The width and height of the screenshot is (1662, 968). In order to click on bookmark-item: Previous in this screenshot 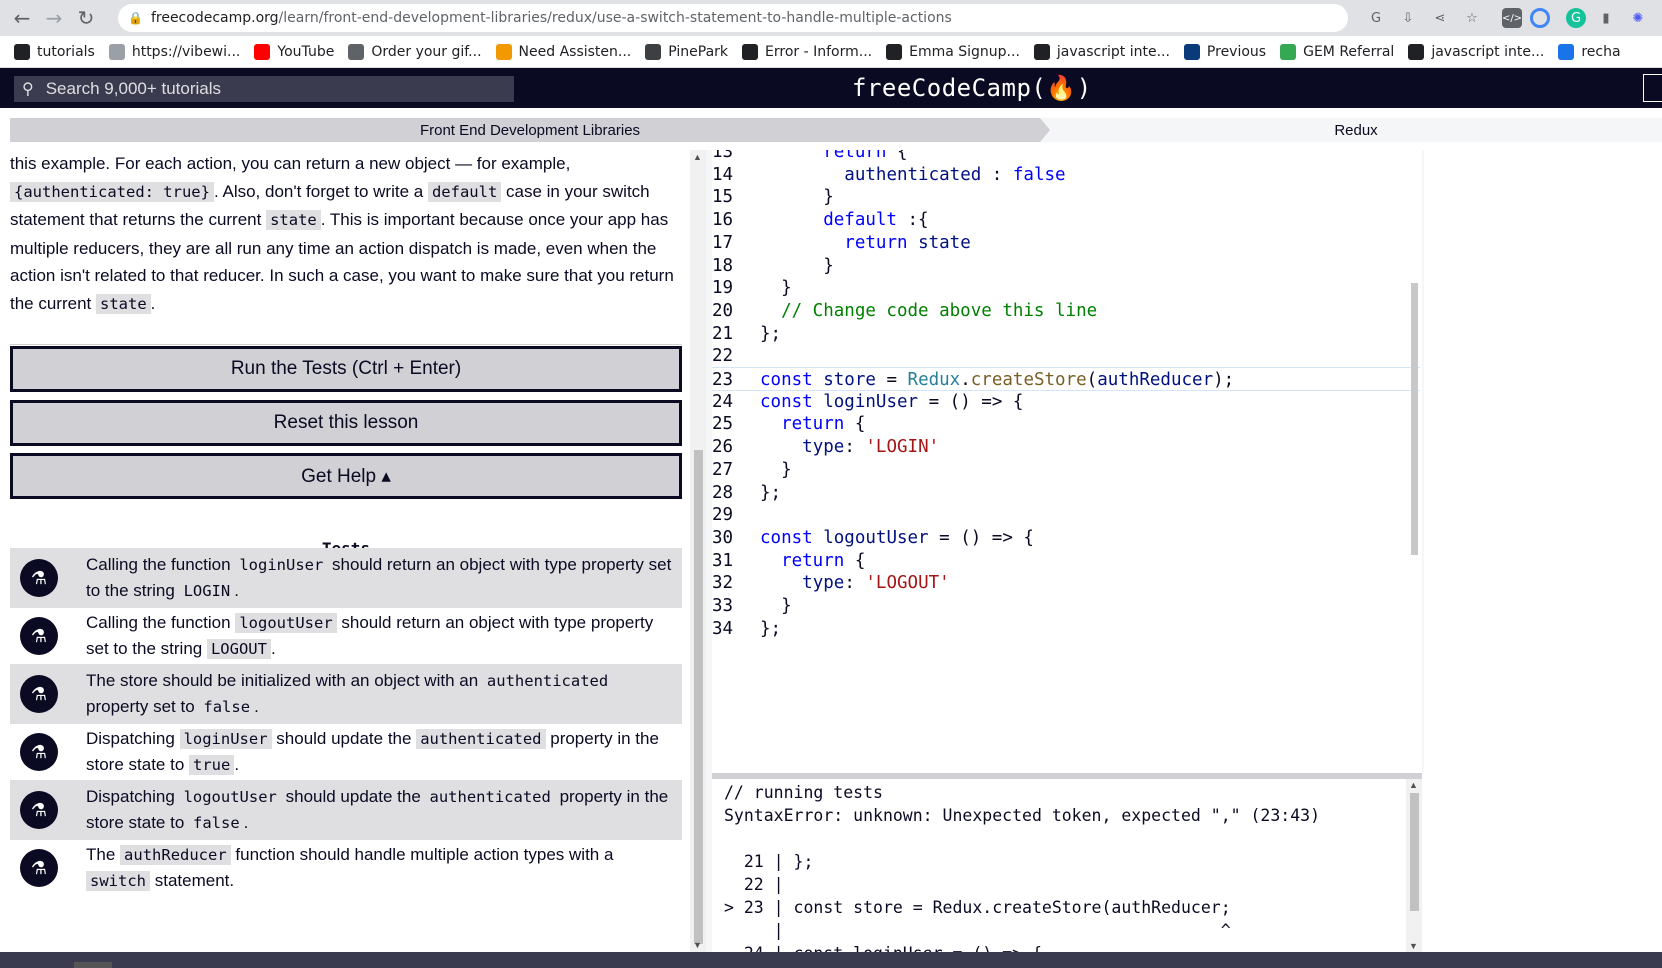, I will do `click(1224, 51)`.